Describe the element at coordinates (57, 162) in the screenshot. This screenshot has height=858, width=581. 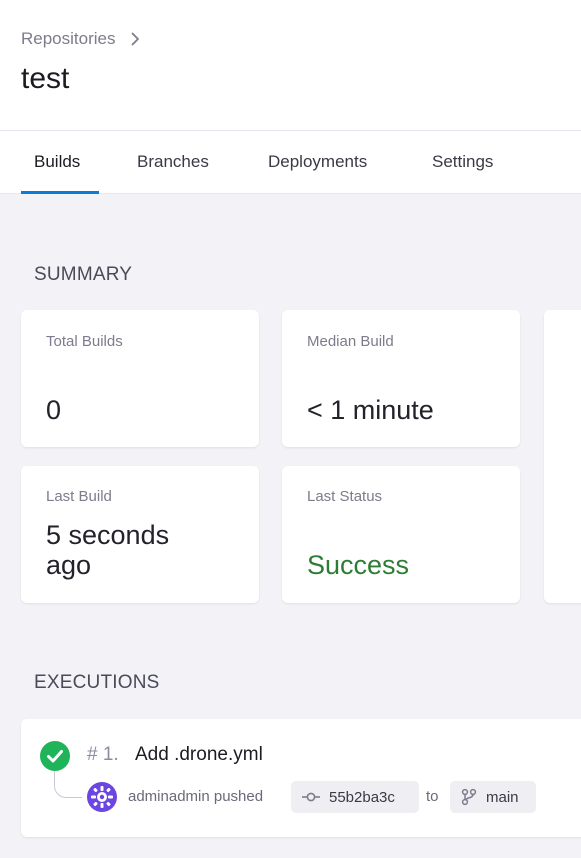
I see `tab-builds: Builds` at that location.